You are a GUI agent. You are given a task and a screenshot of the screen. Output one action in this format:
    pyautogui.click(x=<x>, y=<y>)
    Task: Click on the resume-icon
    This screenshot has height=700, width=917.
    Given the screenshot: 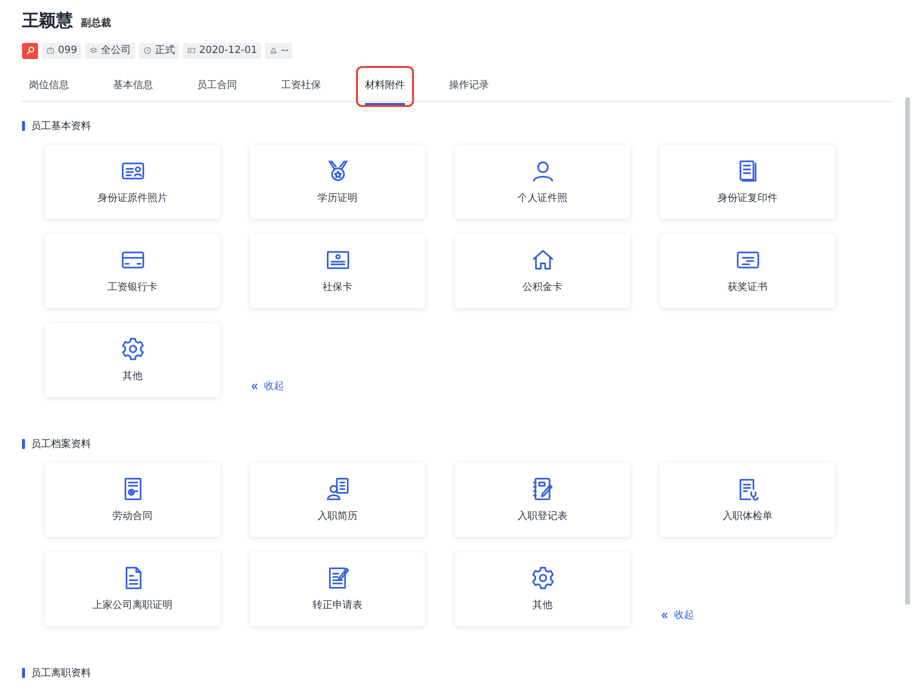 What is the action you would take?
    pyautogui.click(x=337, y=489)
    